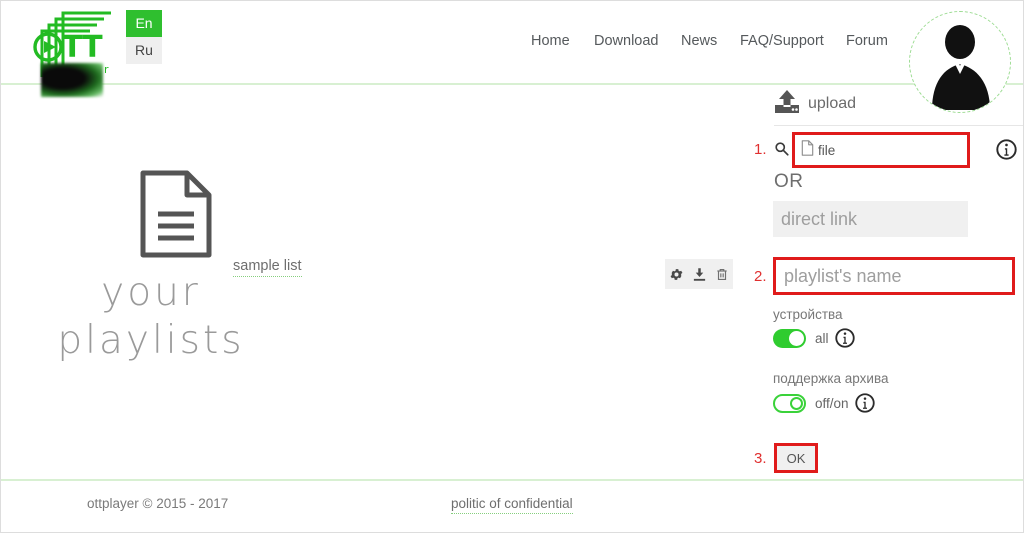 The height and width of the screenshot is (533, 1024). Describe the element at coordinates (822, 338) in the screenshot. I see `devices-toggle-label: all` at that location.